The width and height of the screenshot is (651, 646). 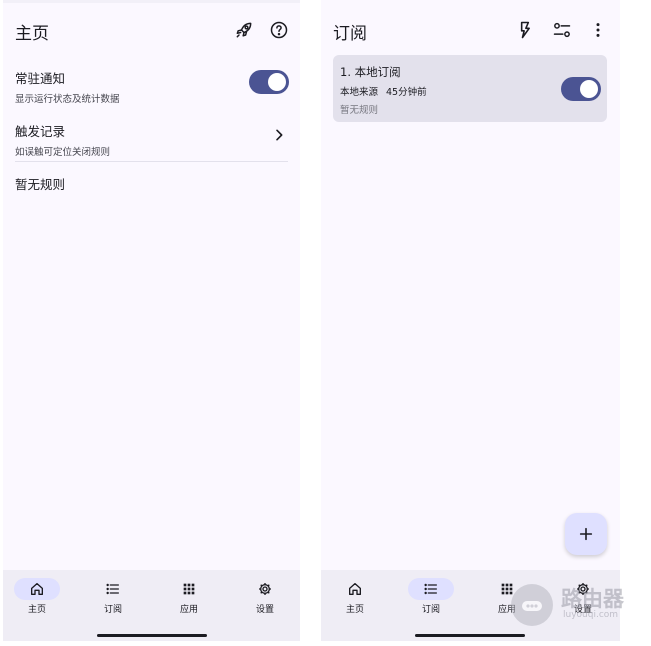 I want to click on subscription-time: 45分钟前, so click(x=406, y=92).